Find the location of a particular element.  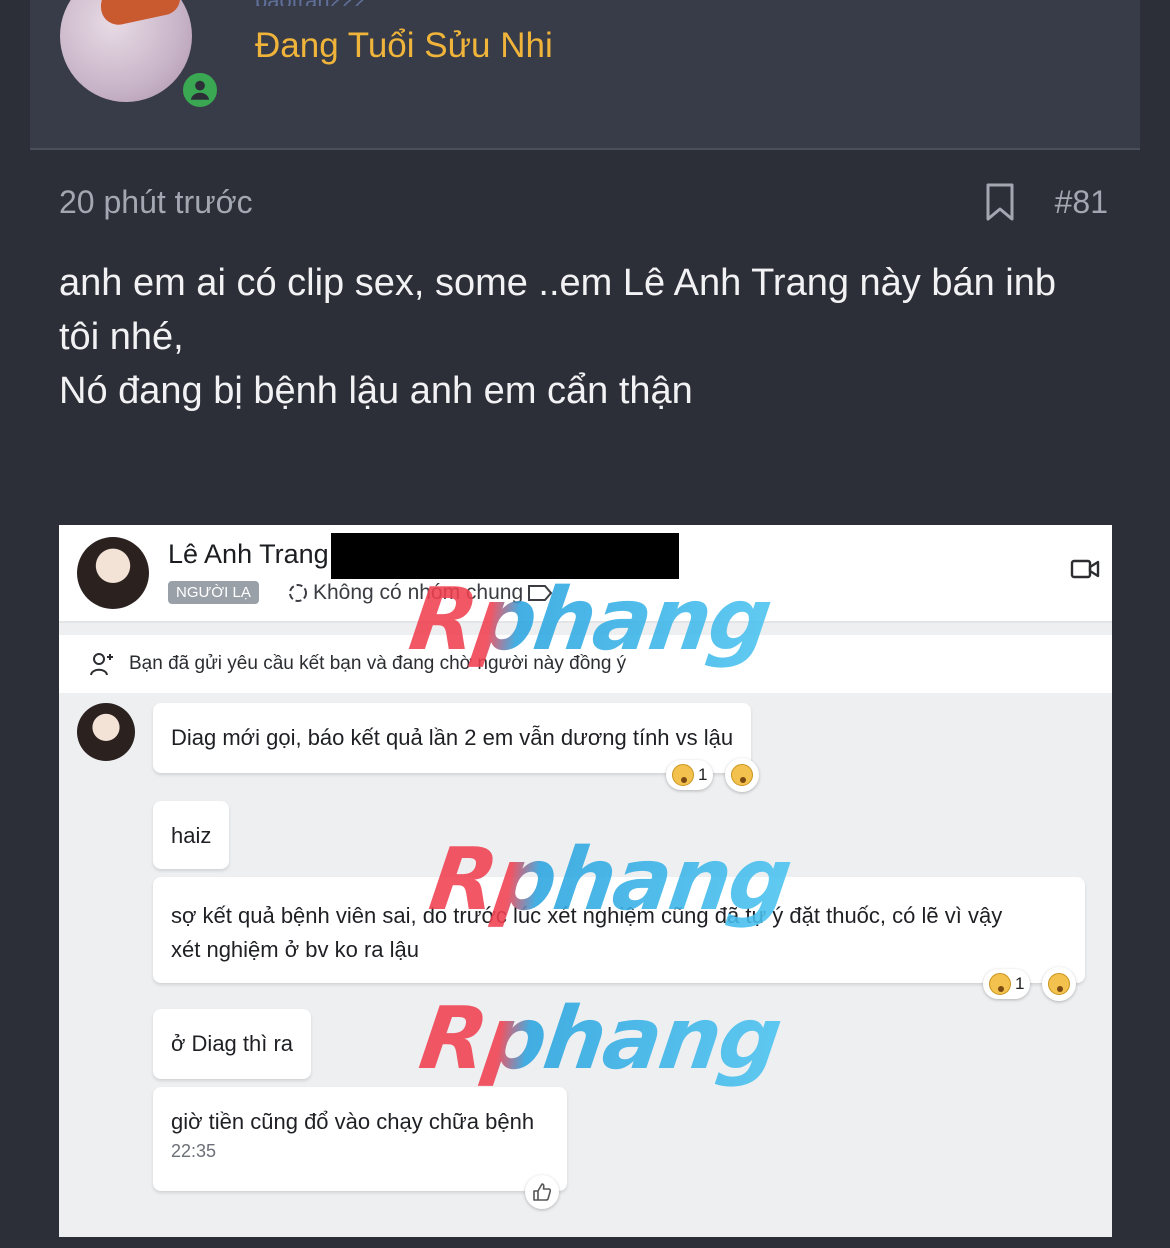

username: baotran222 is located at coordinates (355, 3).